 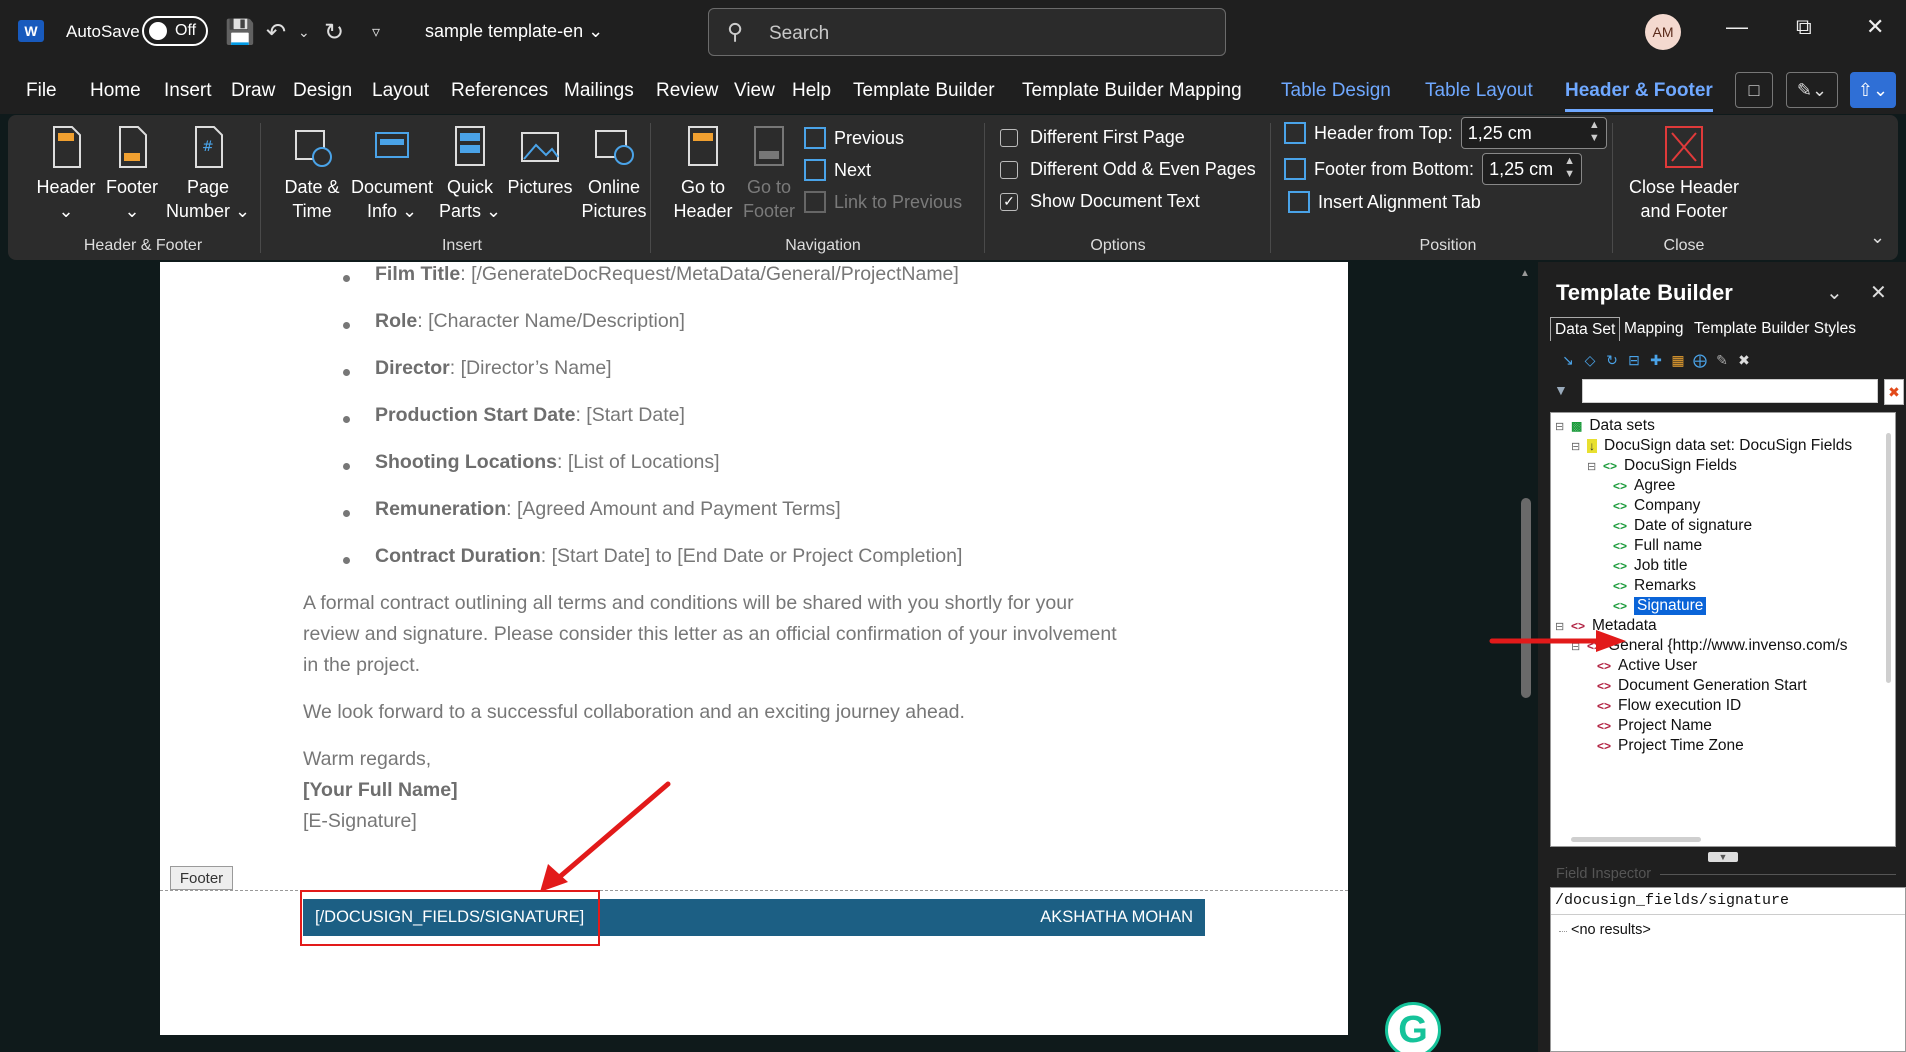 I want to click on name-placeholder: [Your Full Name], so click(x=380, y=790).